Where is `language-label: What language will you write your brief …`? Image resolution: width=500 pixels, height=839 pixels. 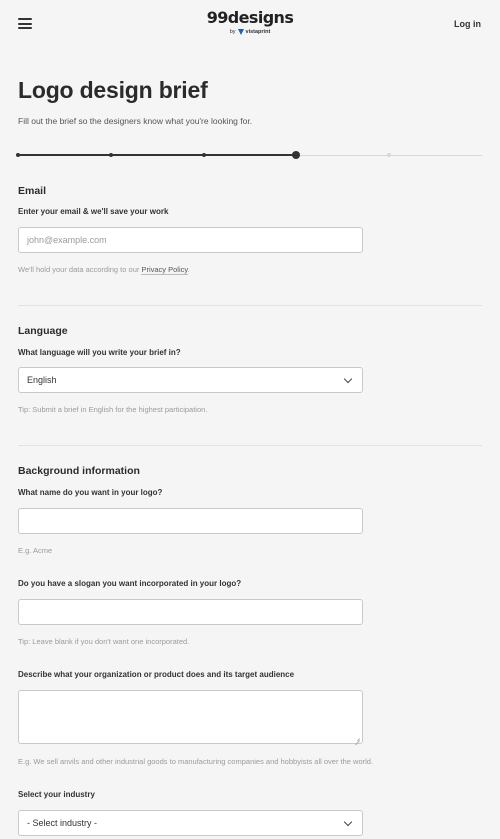 language-label: What language will you write your brief … is located at coordinates (99, 352).